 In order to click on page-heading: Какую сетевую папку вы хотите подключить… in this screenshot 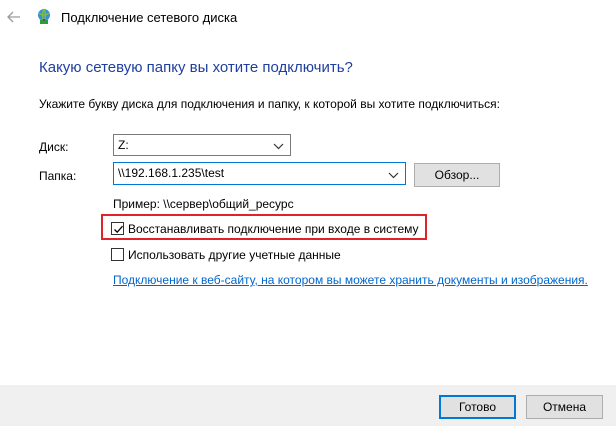, I will do `click(196, 67)`.